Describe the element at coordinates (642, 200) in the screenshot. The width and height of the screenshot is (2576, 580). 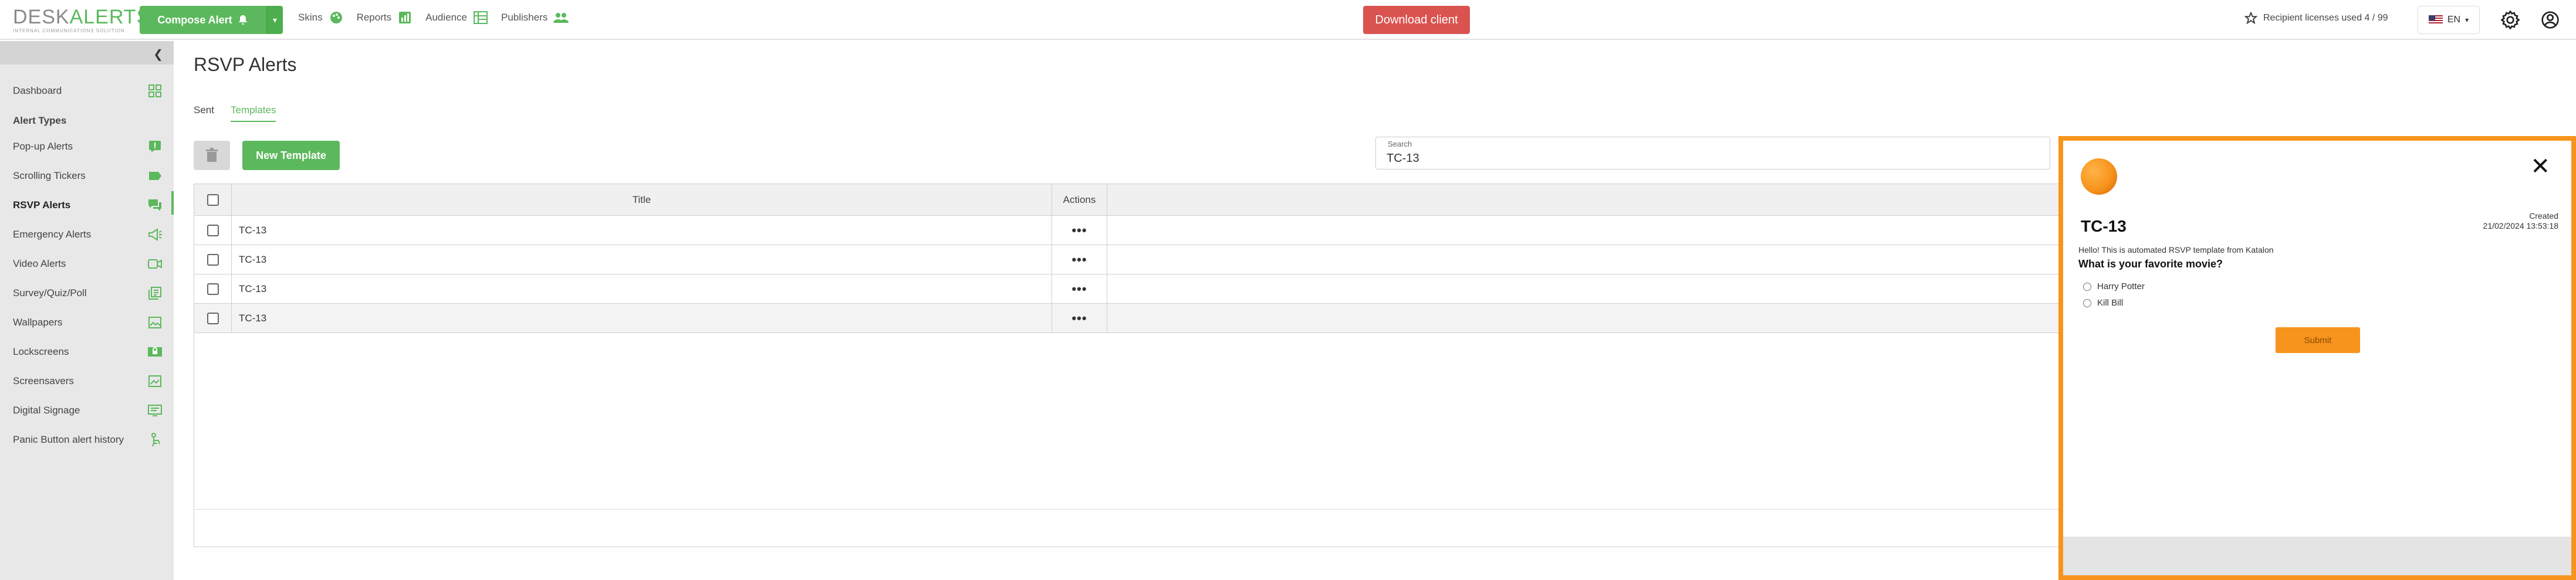
I see `column-header-title: Title` at that location.